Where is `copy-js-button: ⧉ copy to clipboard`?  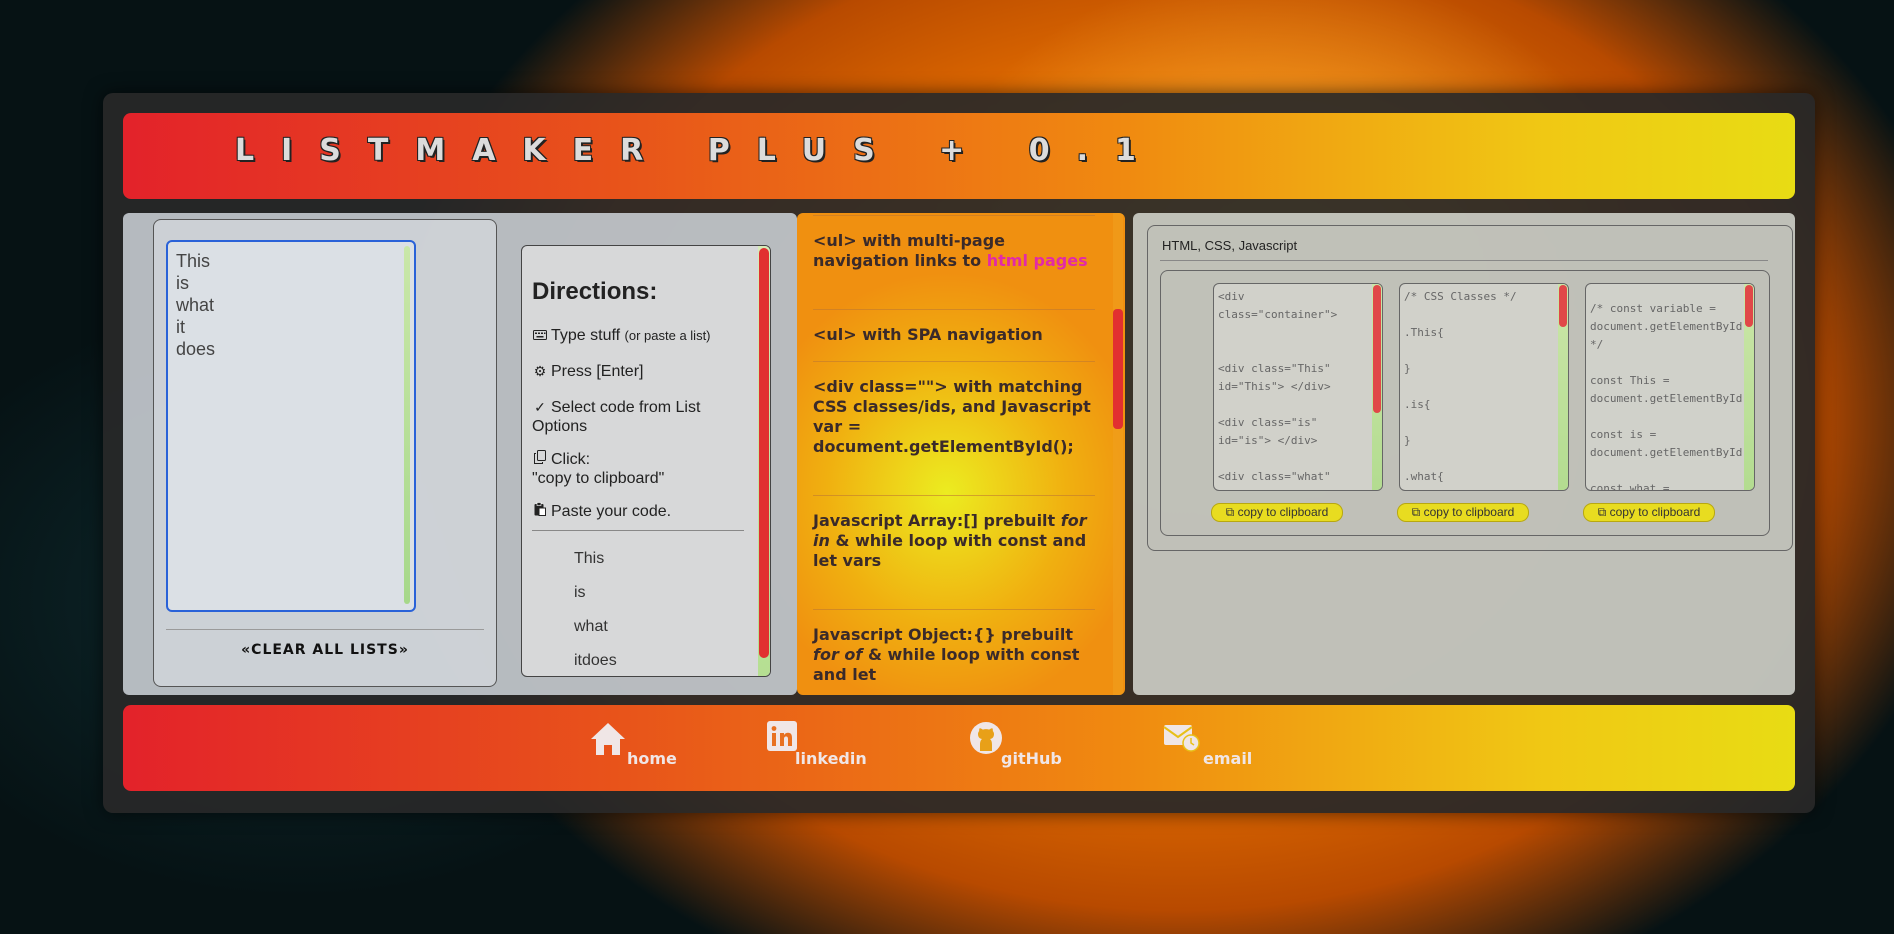
copy-js-button: ⧉ copy to clipboard is located at coordinates (1649, 512).